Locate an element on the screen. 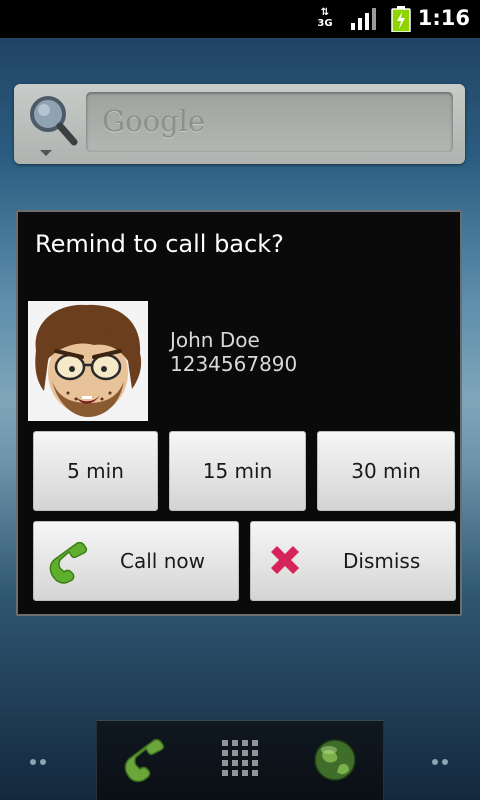 This screenshot has width=480, height=800. dismiss-label: Dismiss is located at coordinates (382, 561).